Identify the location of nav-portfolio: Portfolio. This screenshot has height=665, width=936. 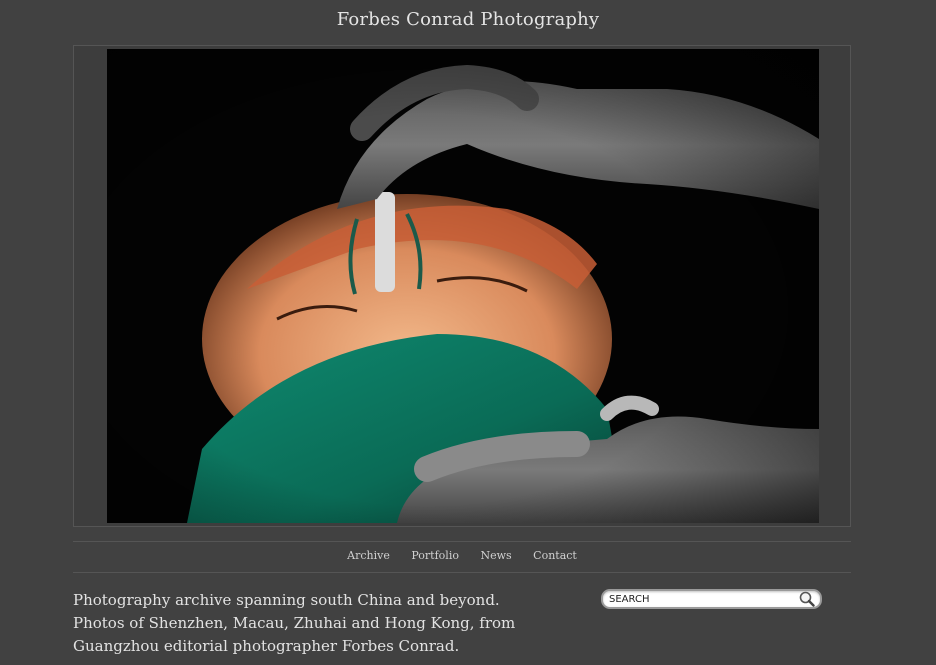
(435, 555).